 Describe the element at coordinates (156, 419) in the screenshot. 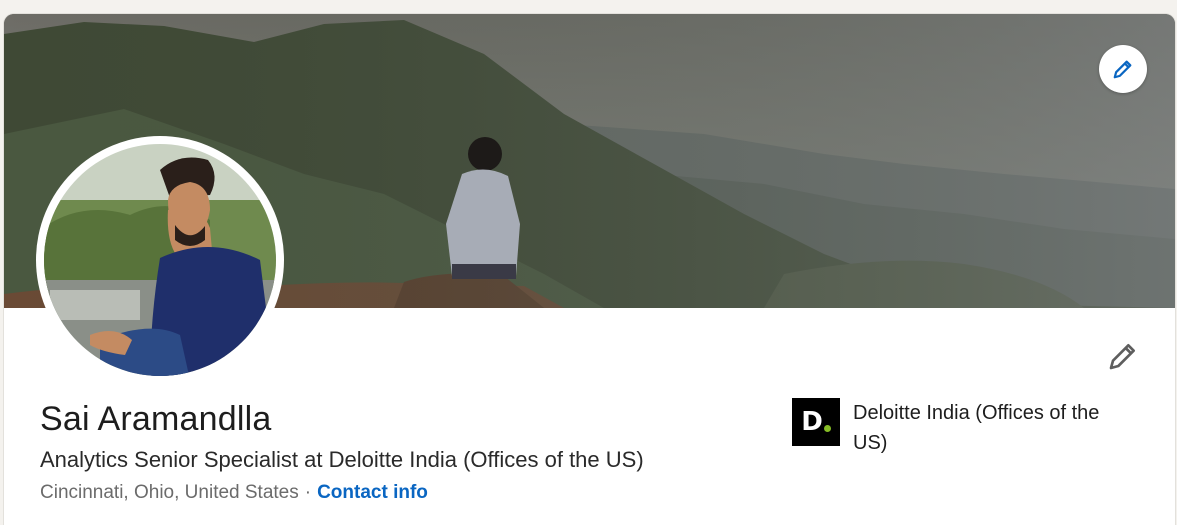

I see `profile-name: Sai Aramandlla` at that location.